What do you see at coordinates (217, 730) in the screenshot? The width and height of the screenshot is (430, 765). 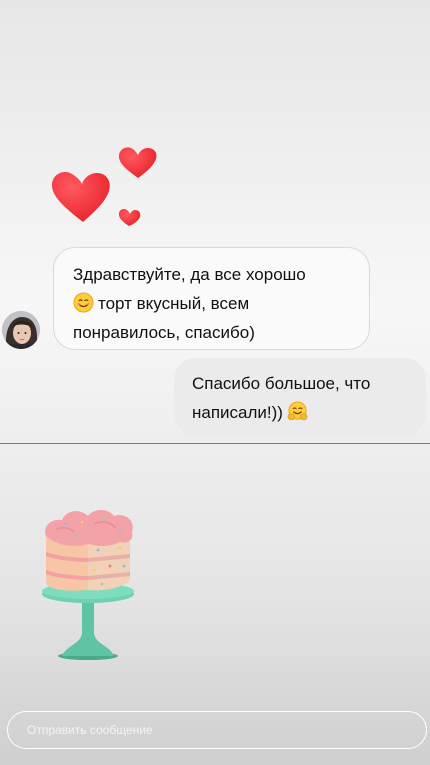 I see `message-input: Отправить сообщение` at bounding box center [217, 730].